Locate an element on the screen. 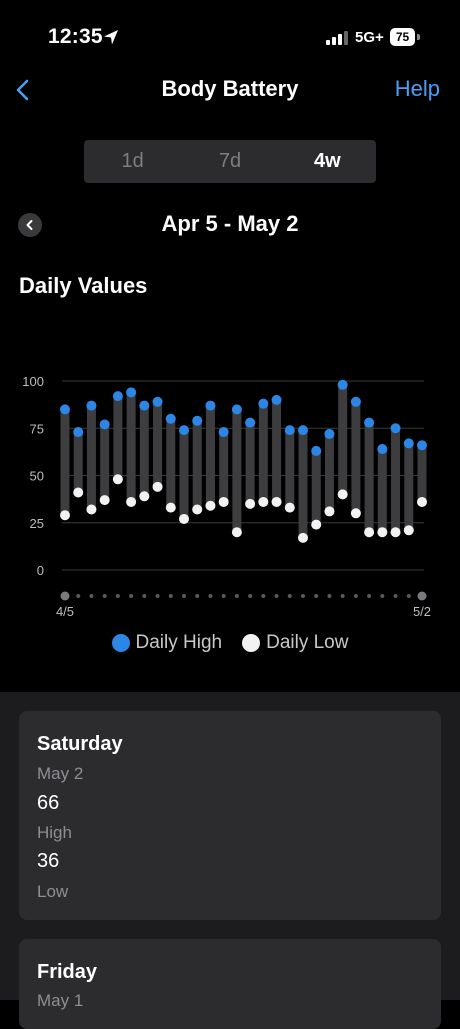 This screenshot has height=1029, width=460. tab-1d: 1d is located at coordinates (132, 161).